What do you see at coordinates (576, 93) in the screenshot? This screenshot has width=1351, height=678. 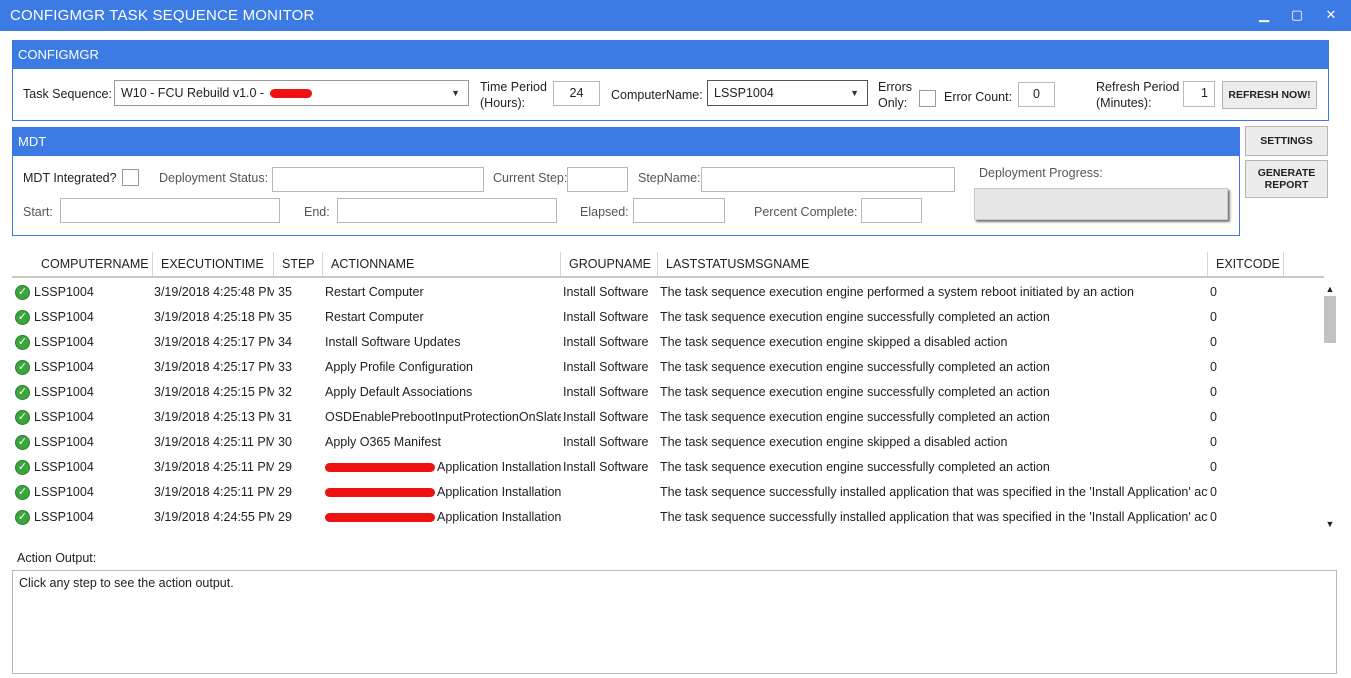 I see `time-period-input: 24` at bounding box center [576, 93].